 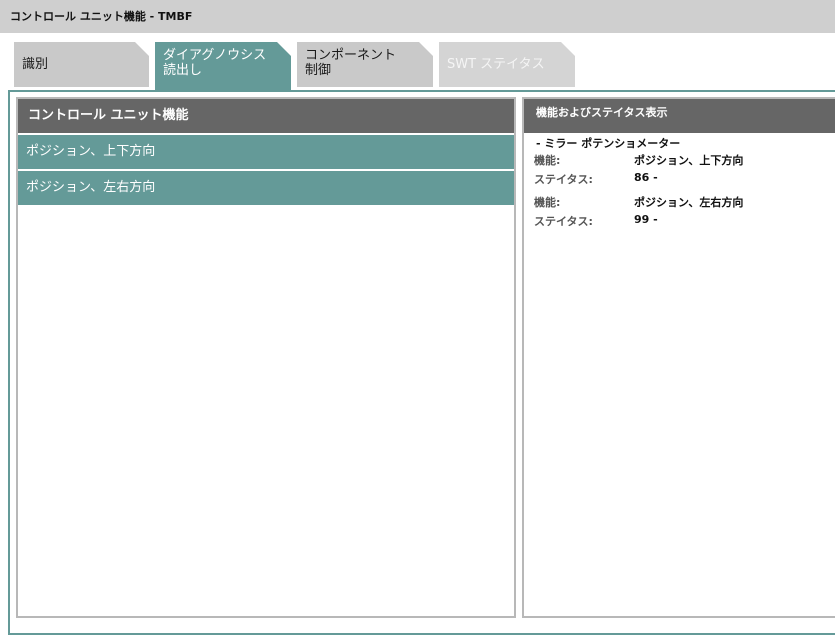 What do you see at coordinates (417, 16) in the screenshot?
I see `window-title: コントロール ユニット機能 - TMBF` at bounding box center [417, 16].